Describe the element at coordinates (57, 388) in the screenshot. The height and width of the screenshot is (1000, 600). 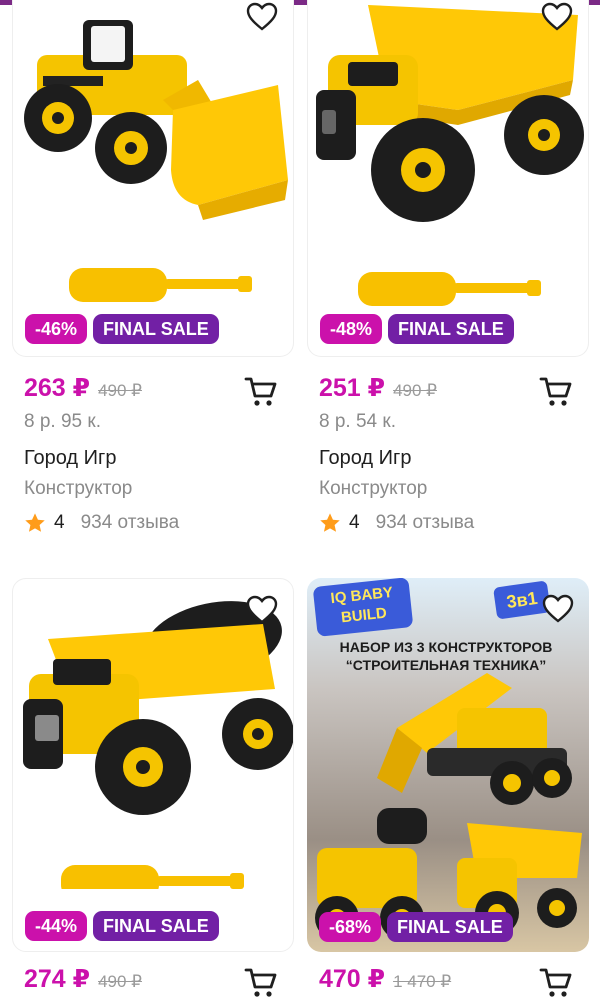
I see `price: 263 ₽` at that location.